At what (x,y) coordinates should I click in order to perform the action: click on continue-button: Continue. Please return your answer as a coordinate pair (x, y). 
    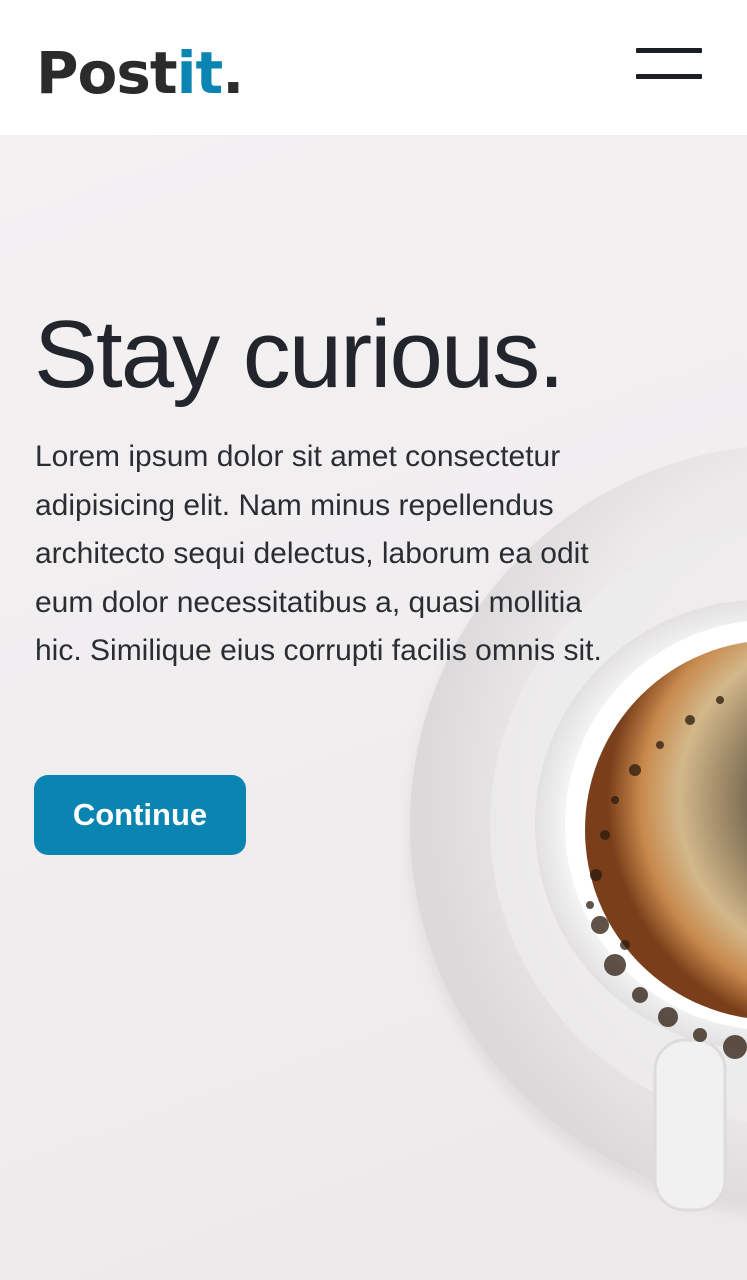
    Looking at the image, I should click on (140, 815).